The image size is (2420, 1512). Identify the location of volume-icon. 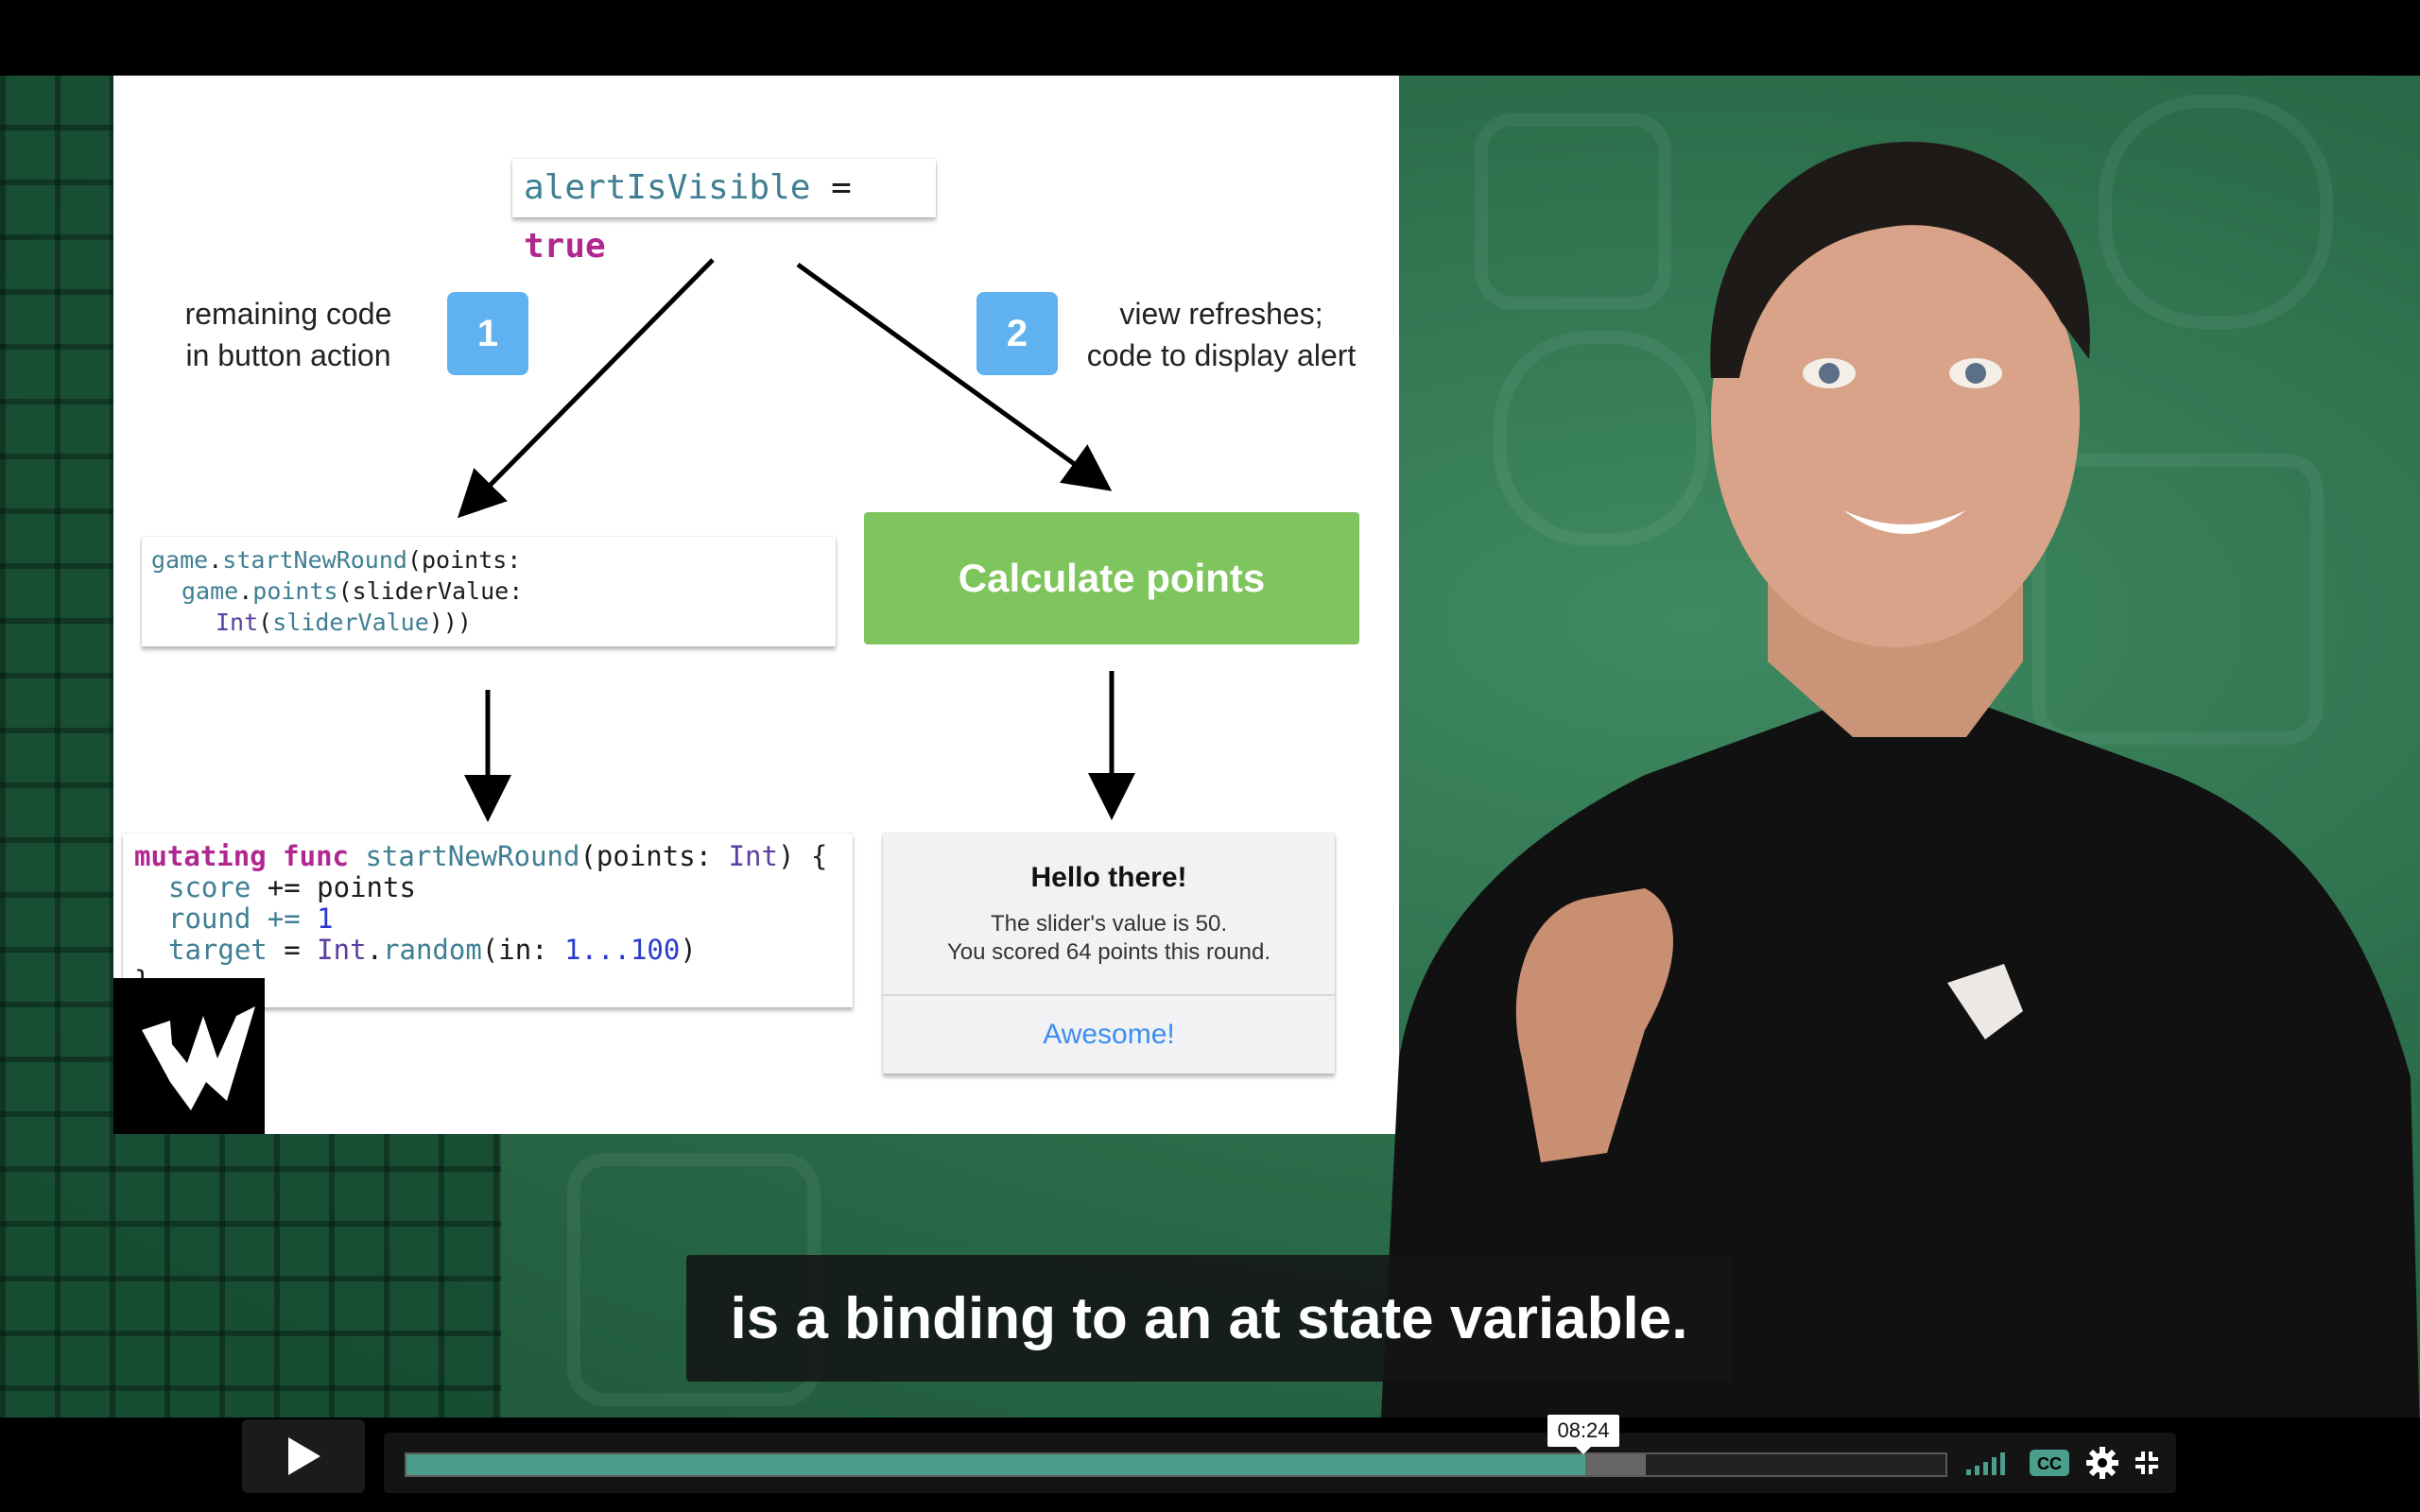
(1986, 1463).